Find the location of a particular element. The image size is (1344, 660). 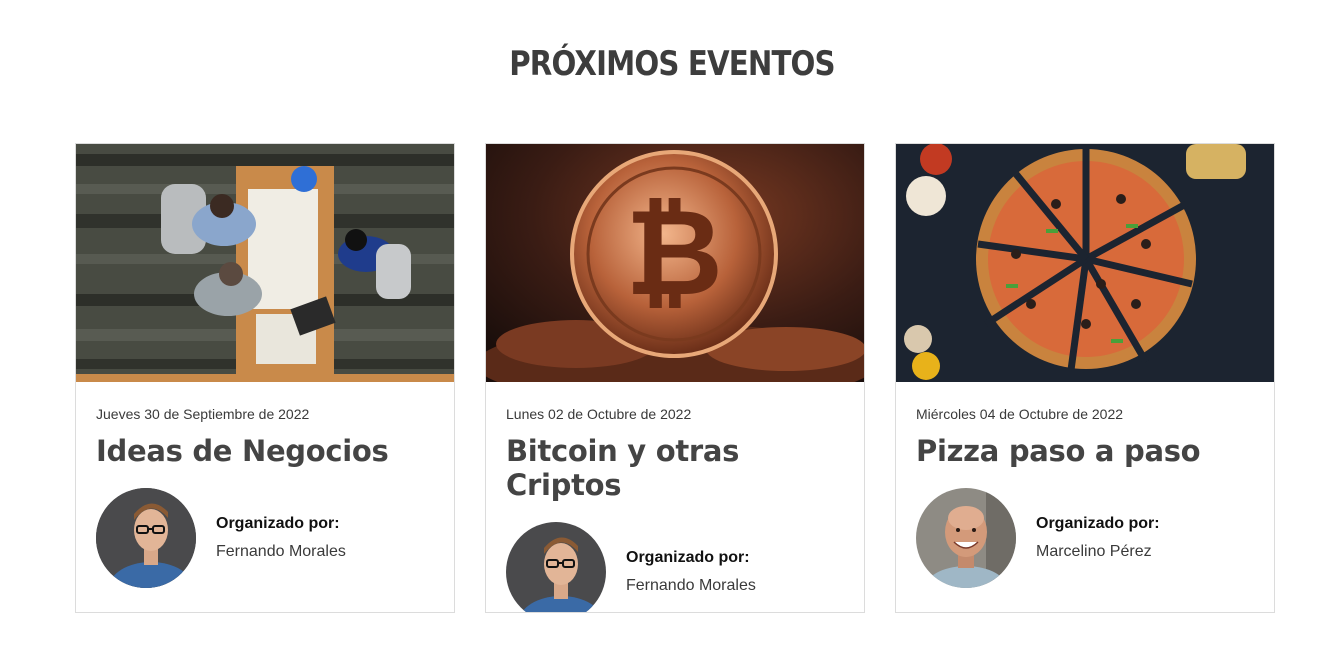

section-title: PRÓXIMOS EVENTOS is located at coordinates (672, 64).